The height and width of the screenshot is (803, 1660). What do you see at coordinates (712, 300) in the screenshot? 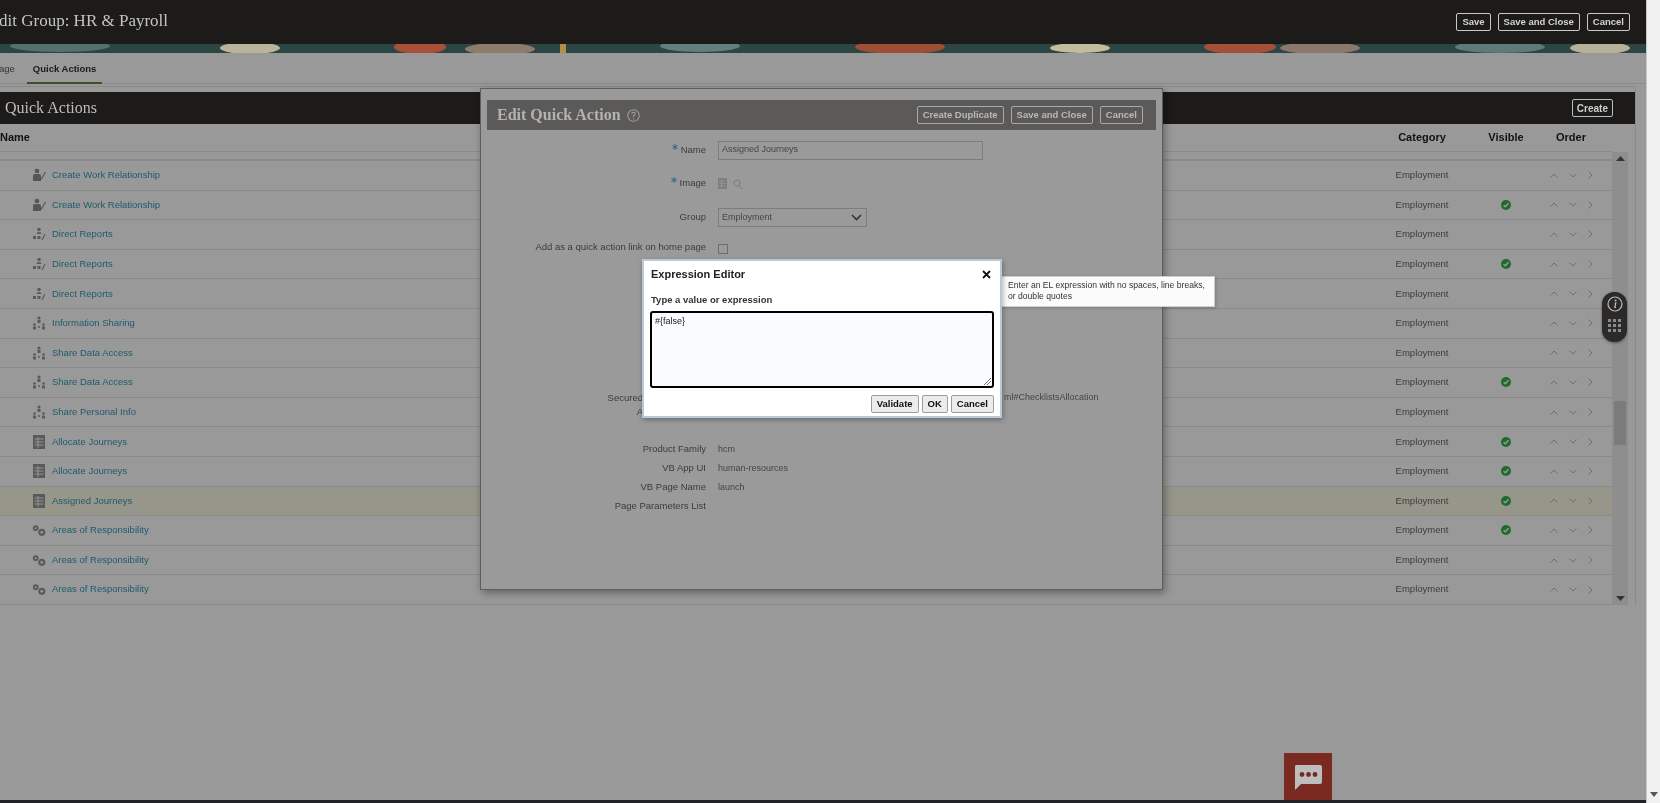
I see `field-label: Type a value or expression` at bounding box center [712, 300].